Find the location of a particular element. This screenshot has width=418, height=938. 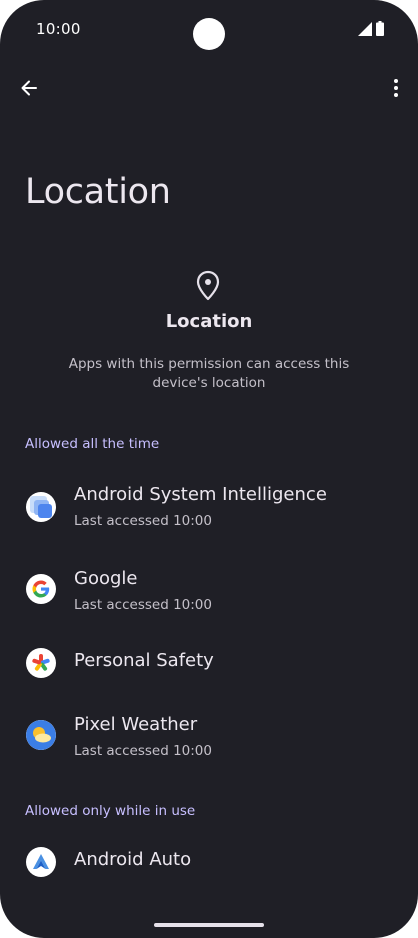

app-name: Google is located at coordinates (106, 578).